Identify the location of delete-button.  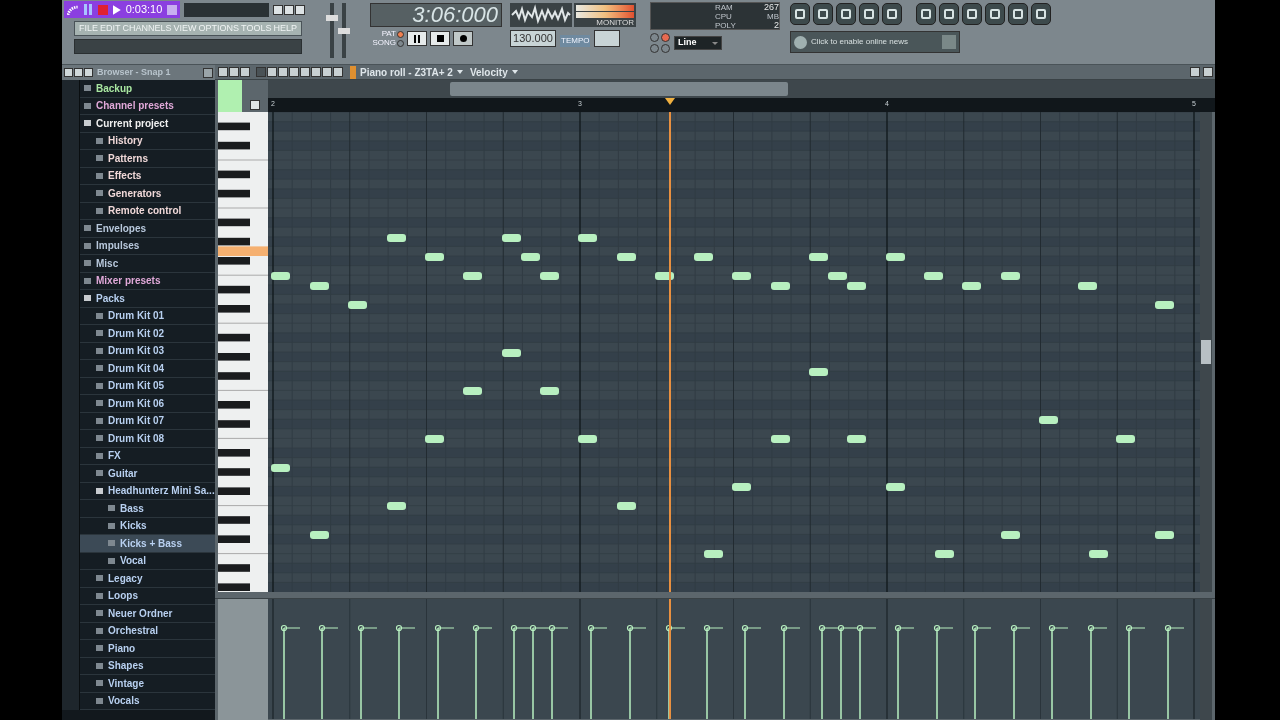
(283, 72).